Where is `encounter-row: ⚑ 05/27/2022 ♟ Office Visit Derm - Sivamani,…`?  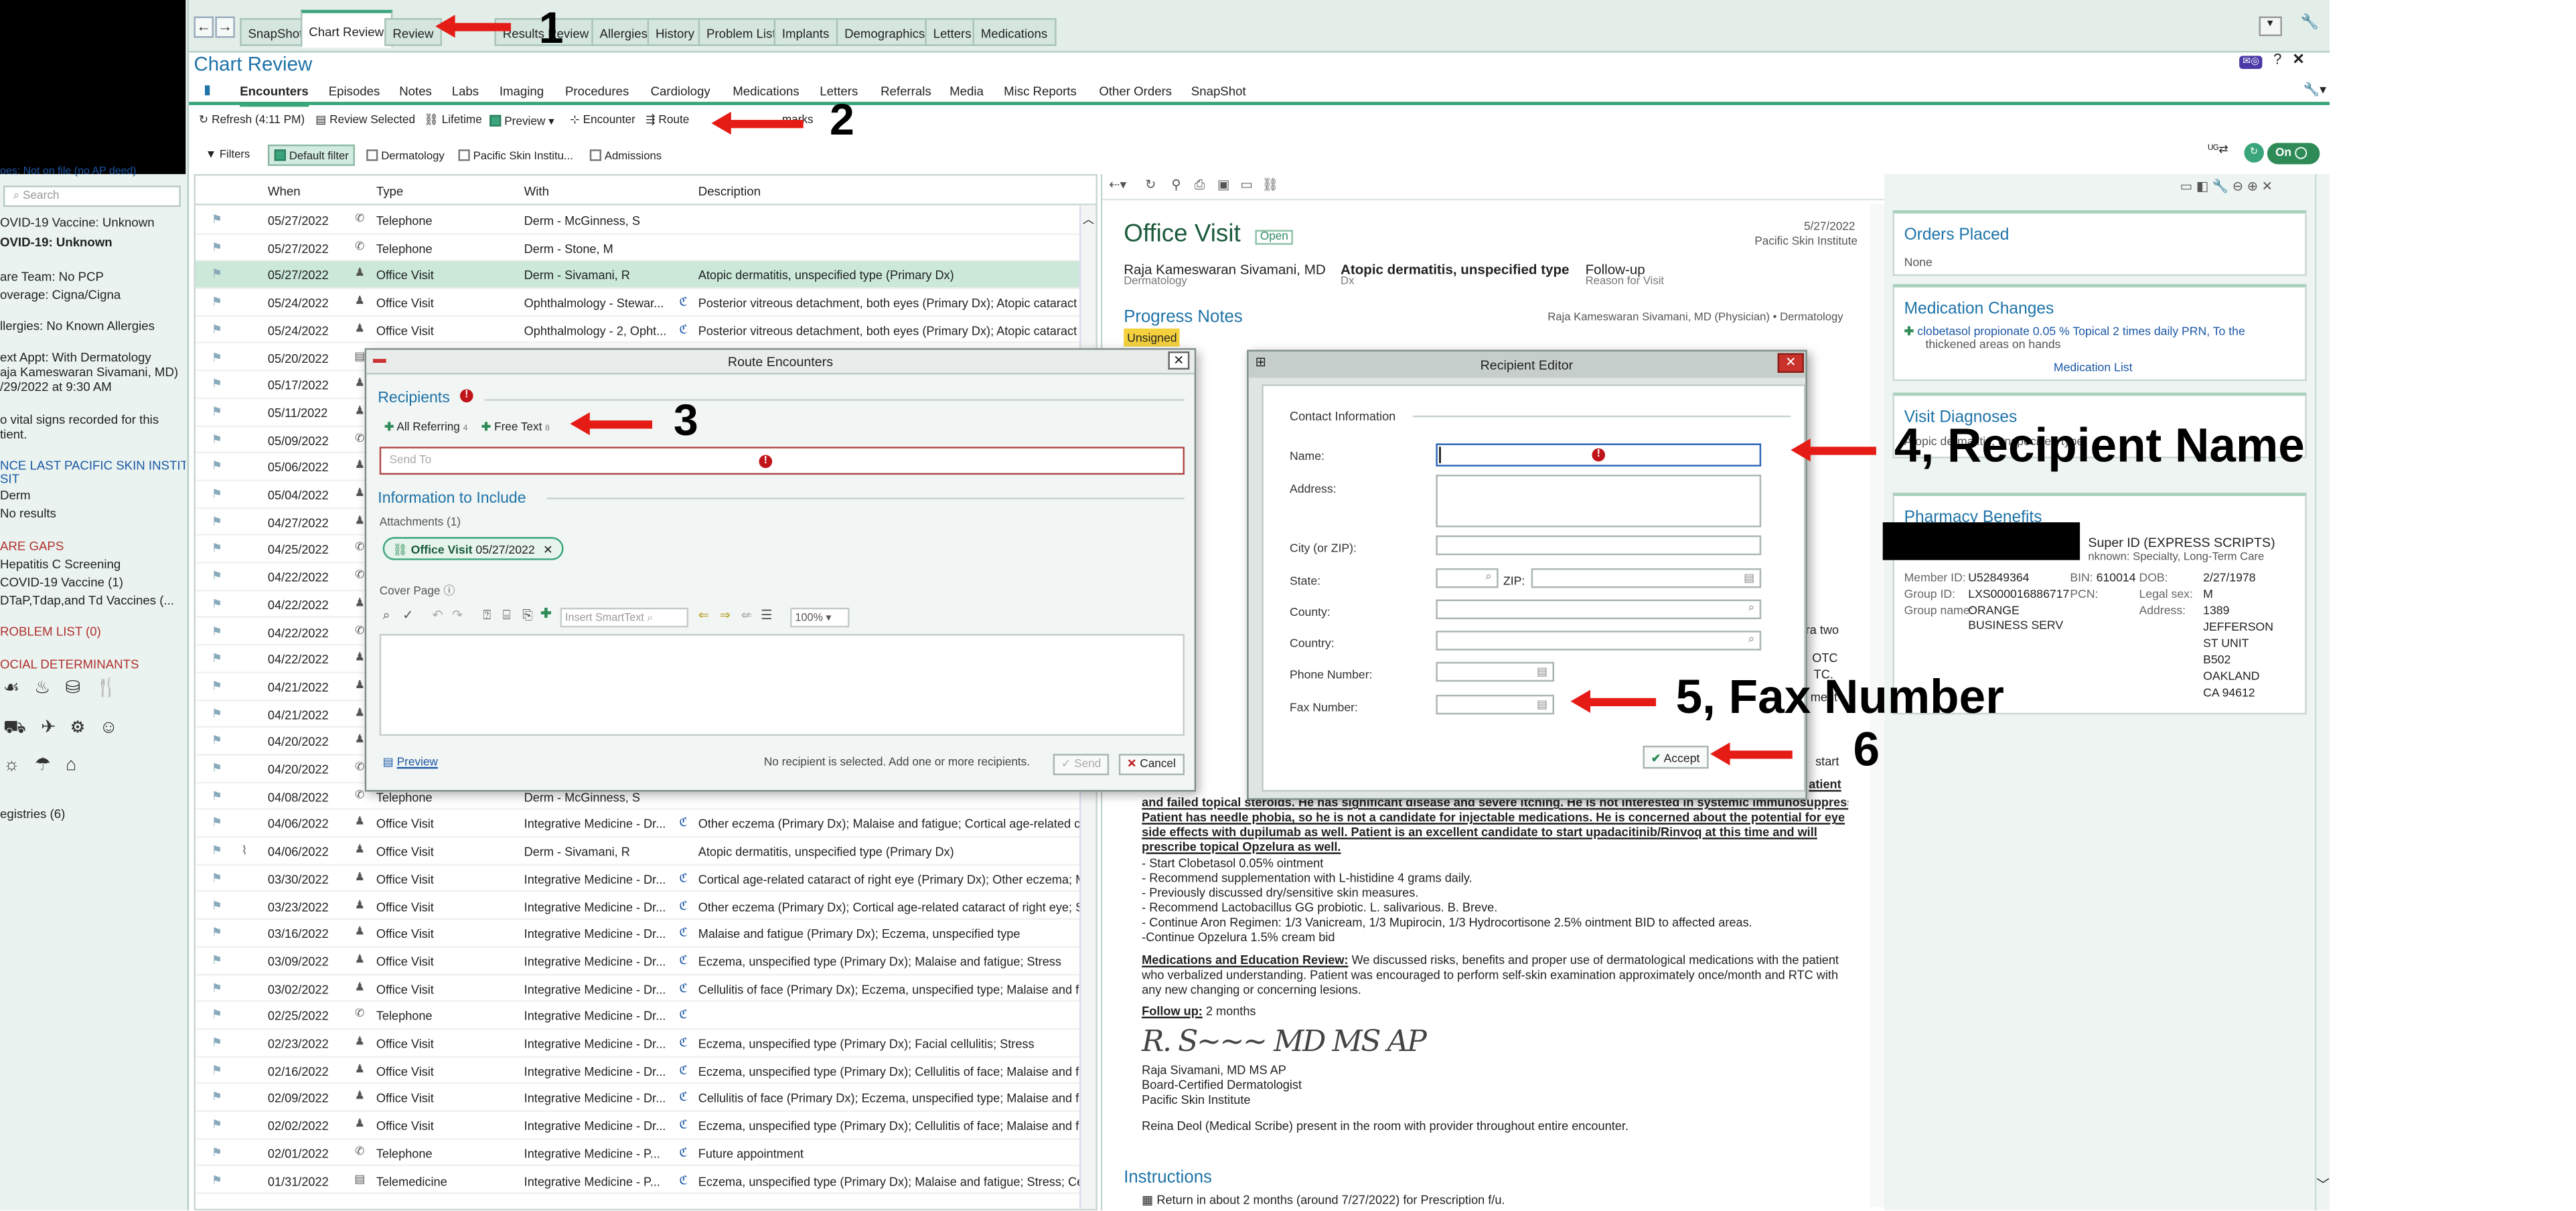 encounter-row: ⚑ 05/27/2022 ♟ Office Visit Derm - Sivamani,… is located at coordinates (637, 276).